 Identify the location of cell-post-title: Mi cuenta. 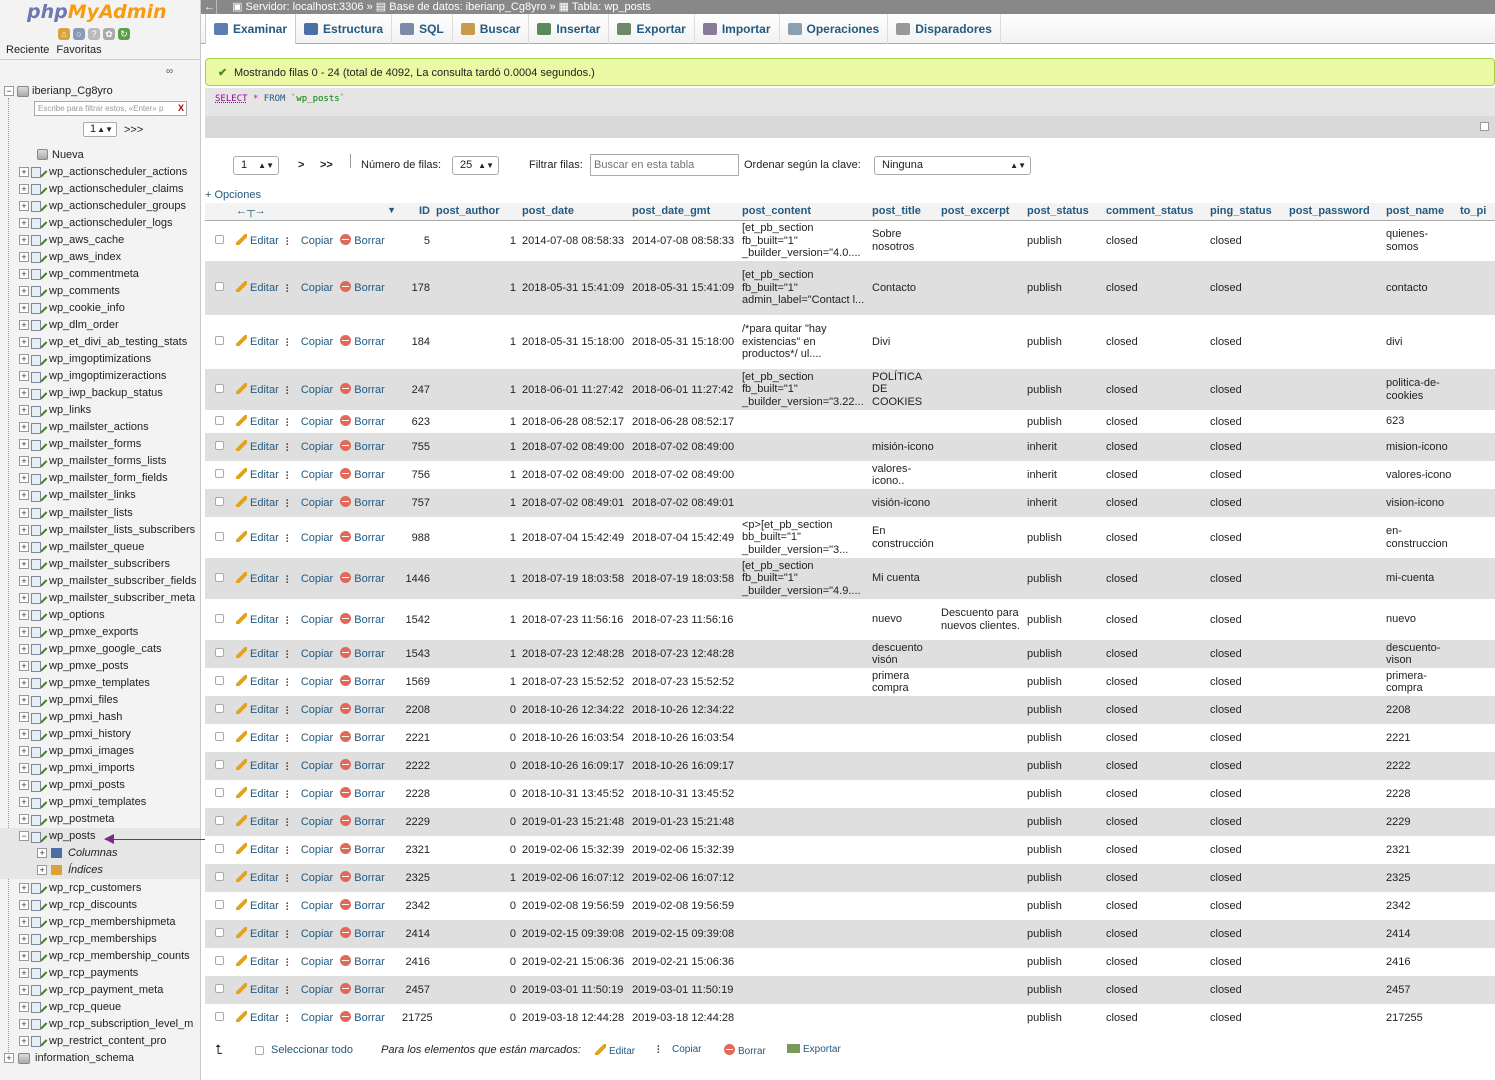
(903, 578).